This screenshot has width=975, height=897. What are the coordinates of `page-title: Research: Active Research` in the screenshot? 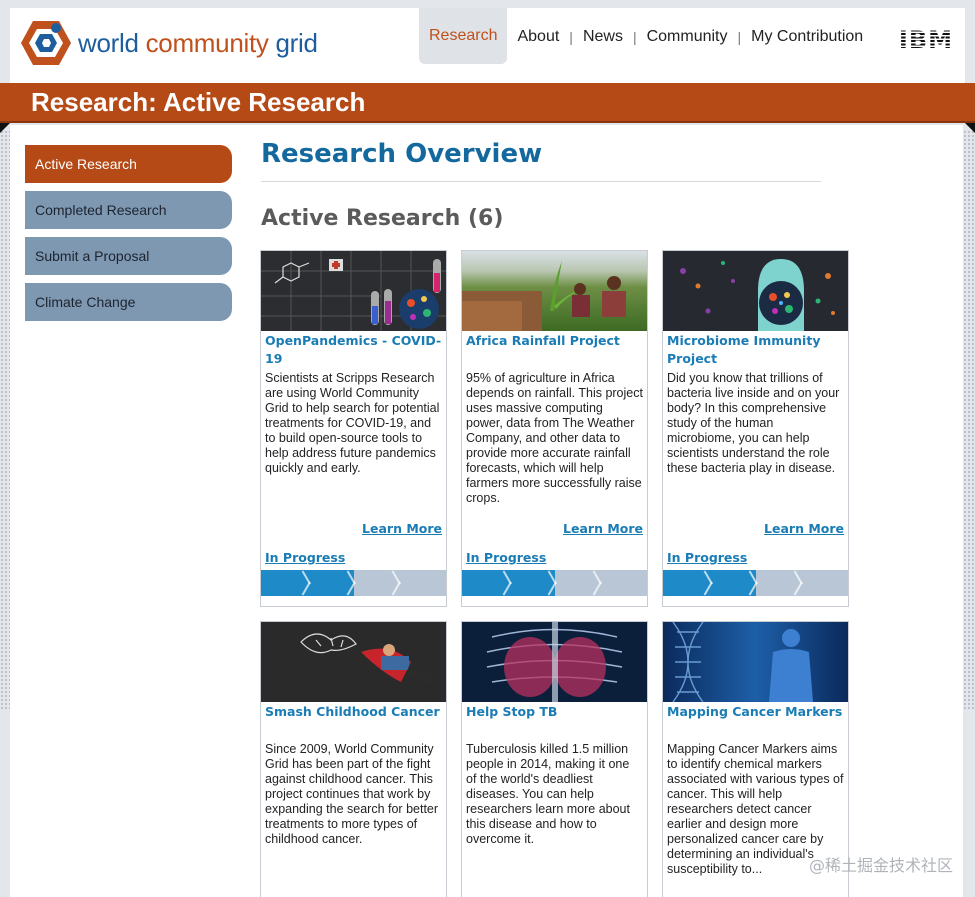 It's located at (198, 102).